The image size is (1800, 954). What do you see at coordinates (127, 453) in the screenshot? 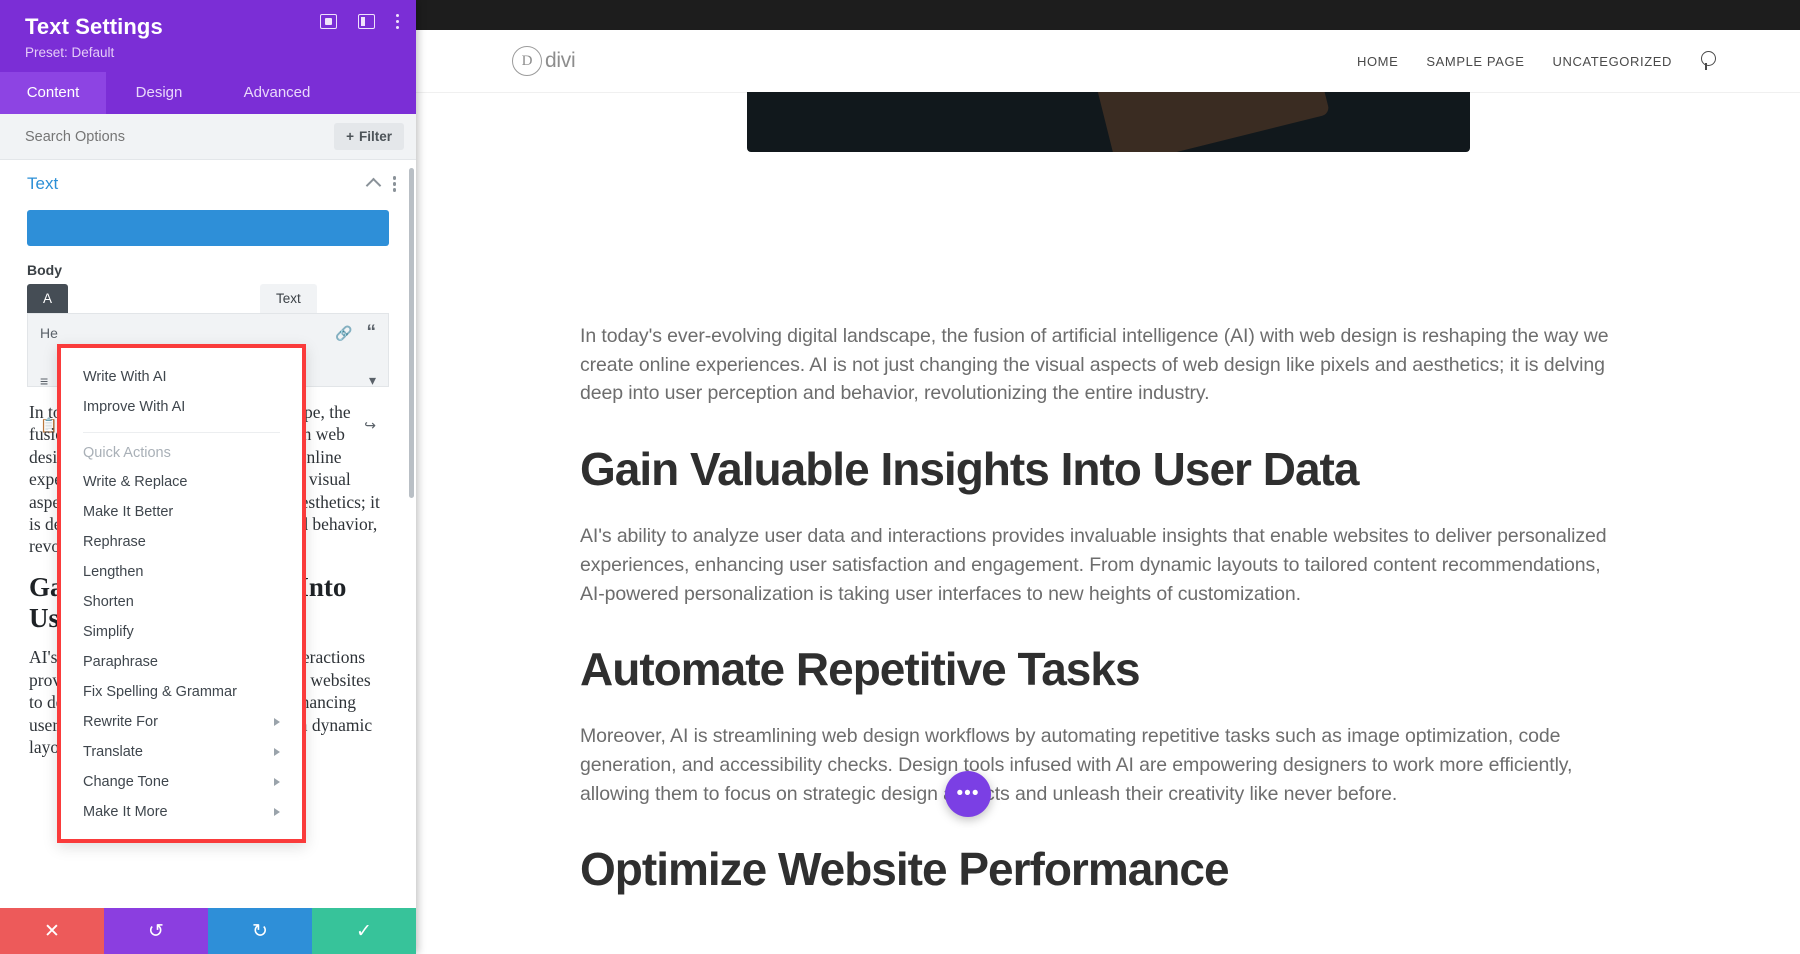
I see `menu-group-label-quick-actions: Quick Actions` at bounding box center [127, 453].